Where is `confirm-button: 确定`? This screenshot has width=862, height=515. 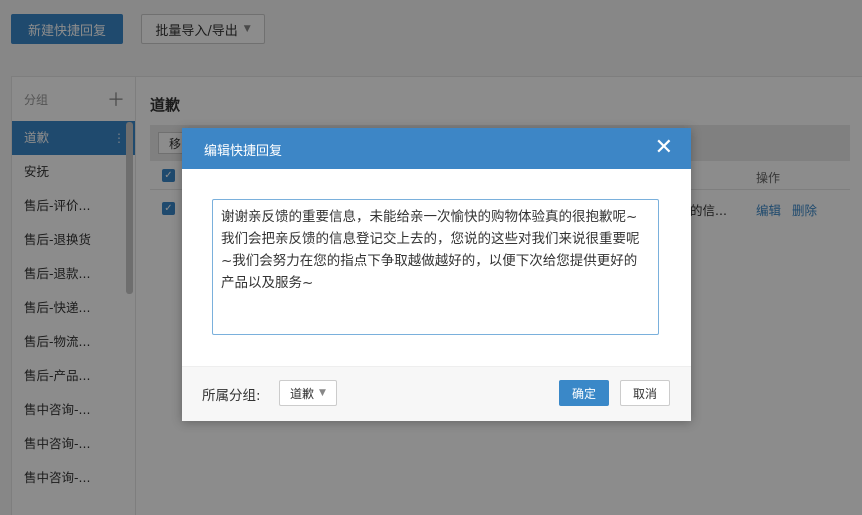
confirm-button: 确定 is located at coordinates (584, 393).